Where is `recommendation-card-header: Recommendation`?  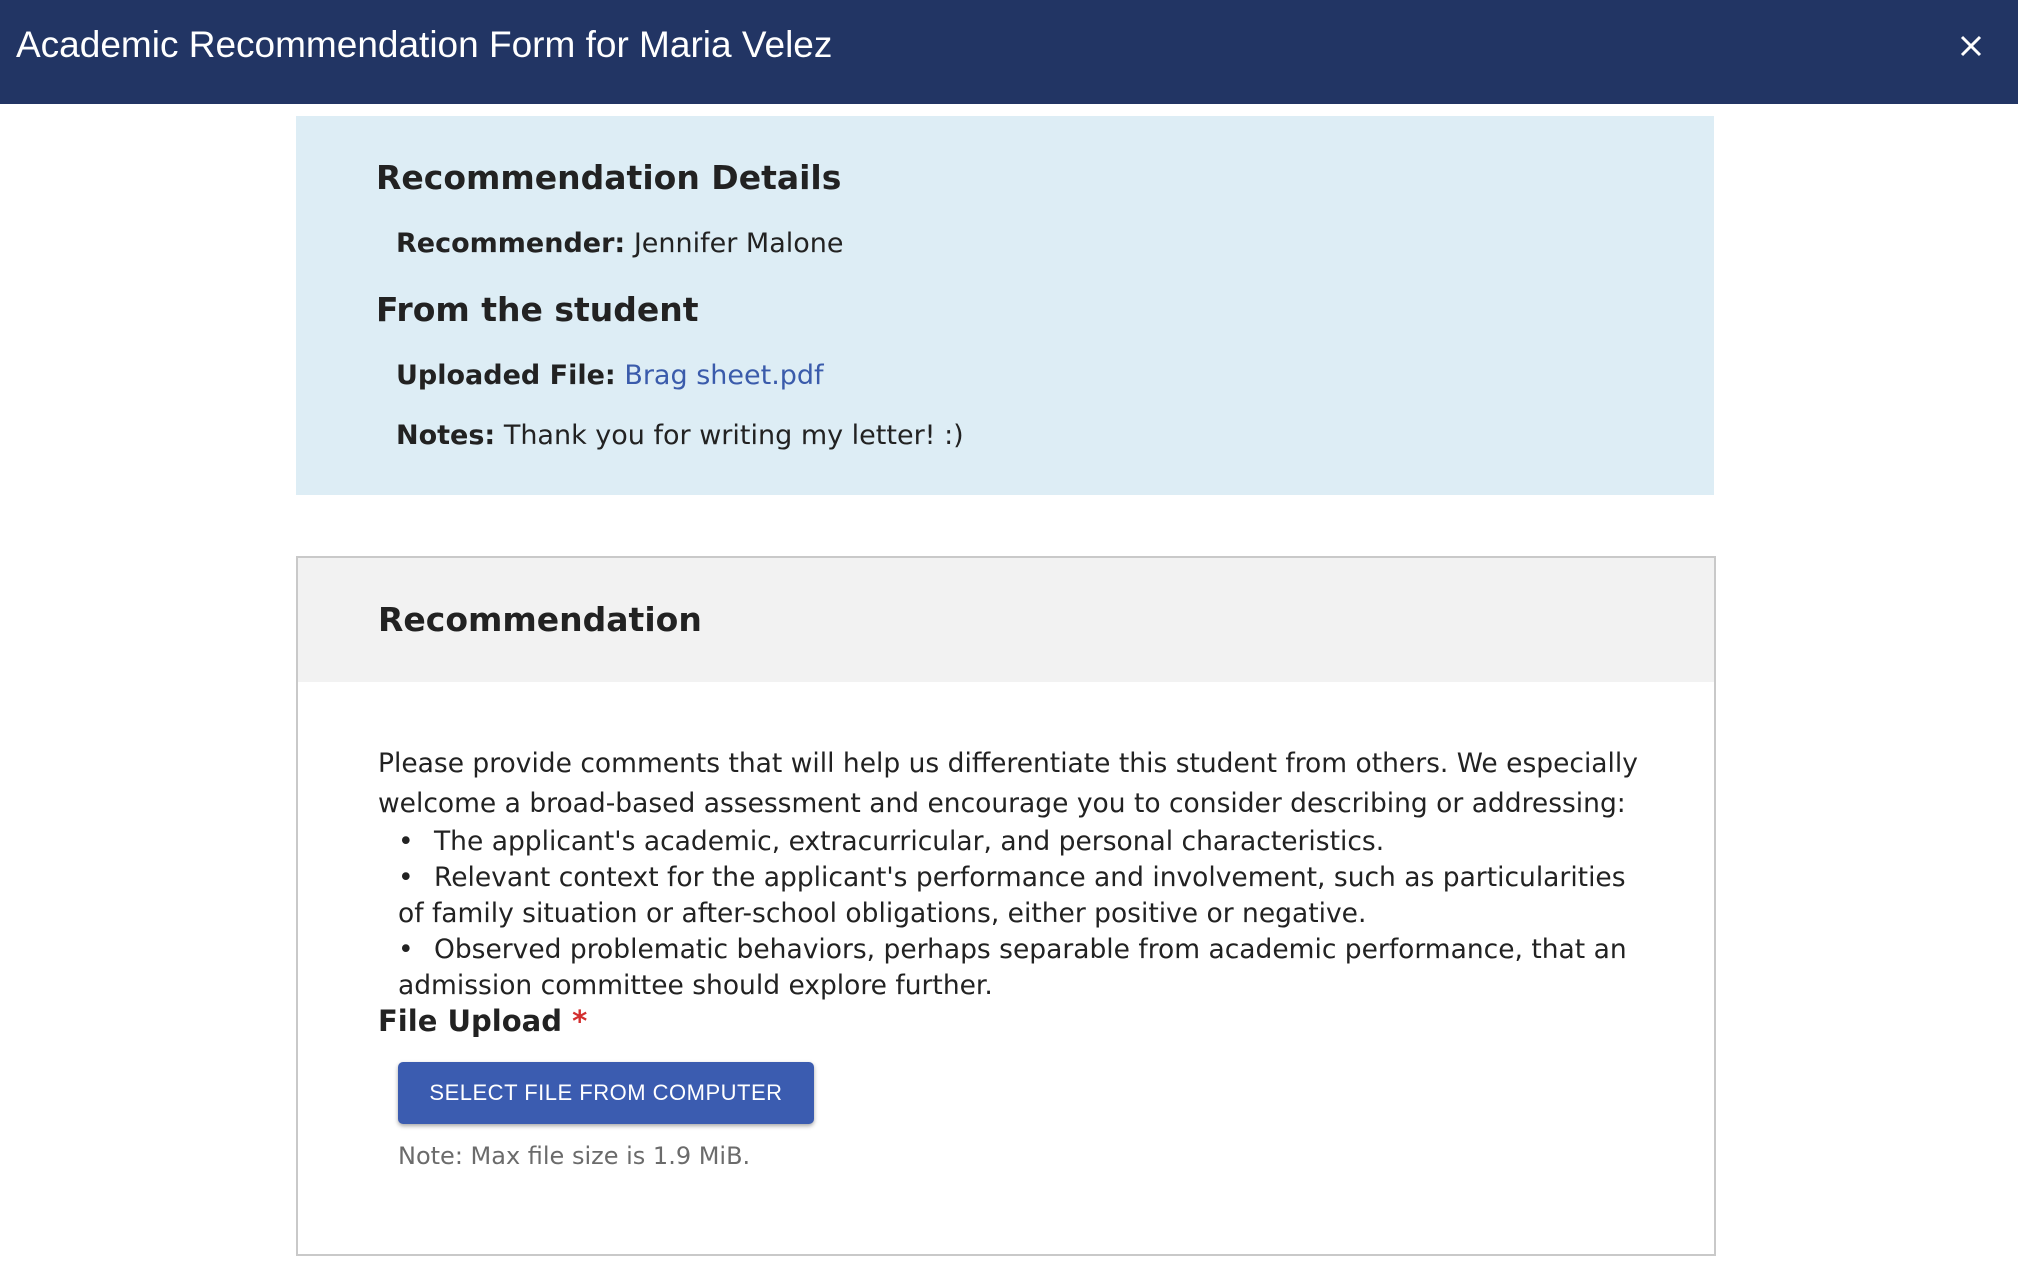 recommendation-card-header: Recommendation is located at coordinates (1006, 620).